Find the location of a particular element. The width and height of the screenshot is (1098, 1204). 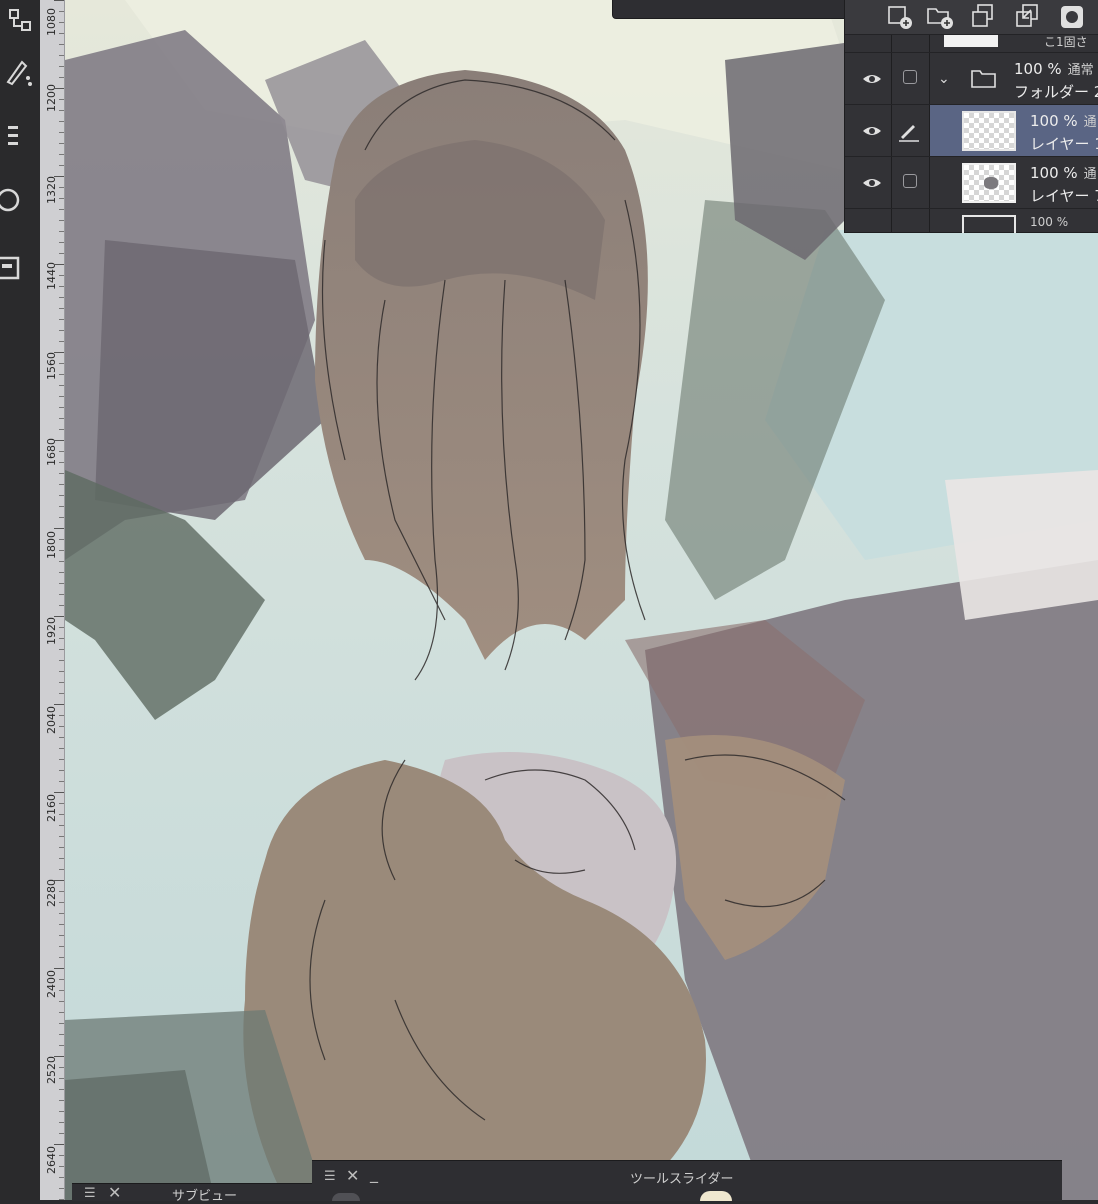

chevron-down-icon: ⌄ is located at coordinates (944, 79).